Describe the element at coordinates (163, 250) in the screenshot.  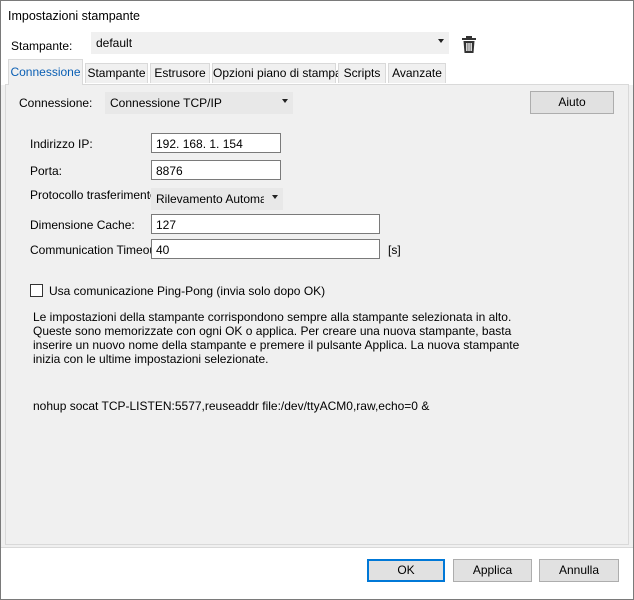
I see `timeout-input-value: 40` at that location.